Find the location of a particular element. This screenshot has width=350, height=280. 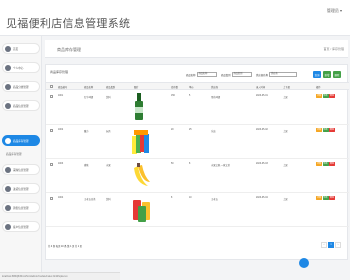

sidebar-item-purchase: 采购信息管理 is located at coordinates (21, 169).